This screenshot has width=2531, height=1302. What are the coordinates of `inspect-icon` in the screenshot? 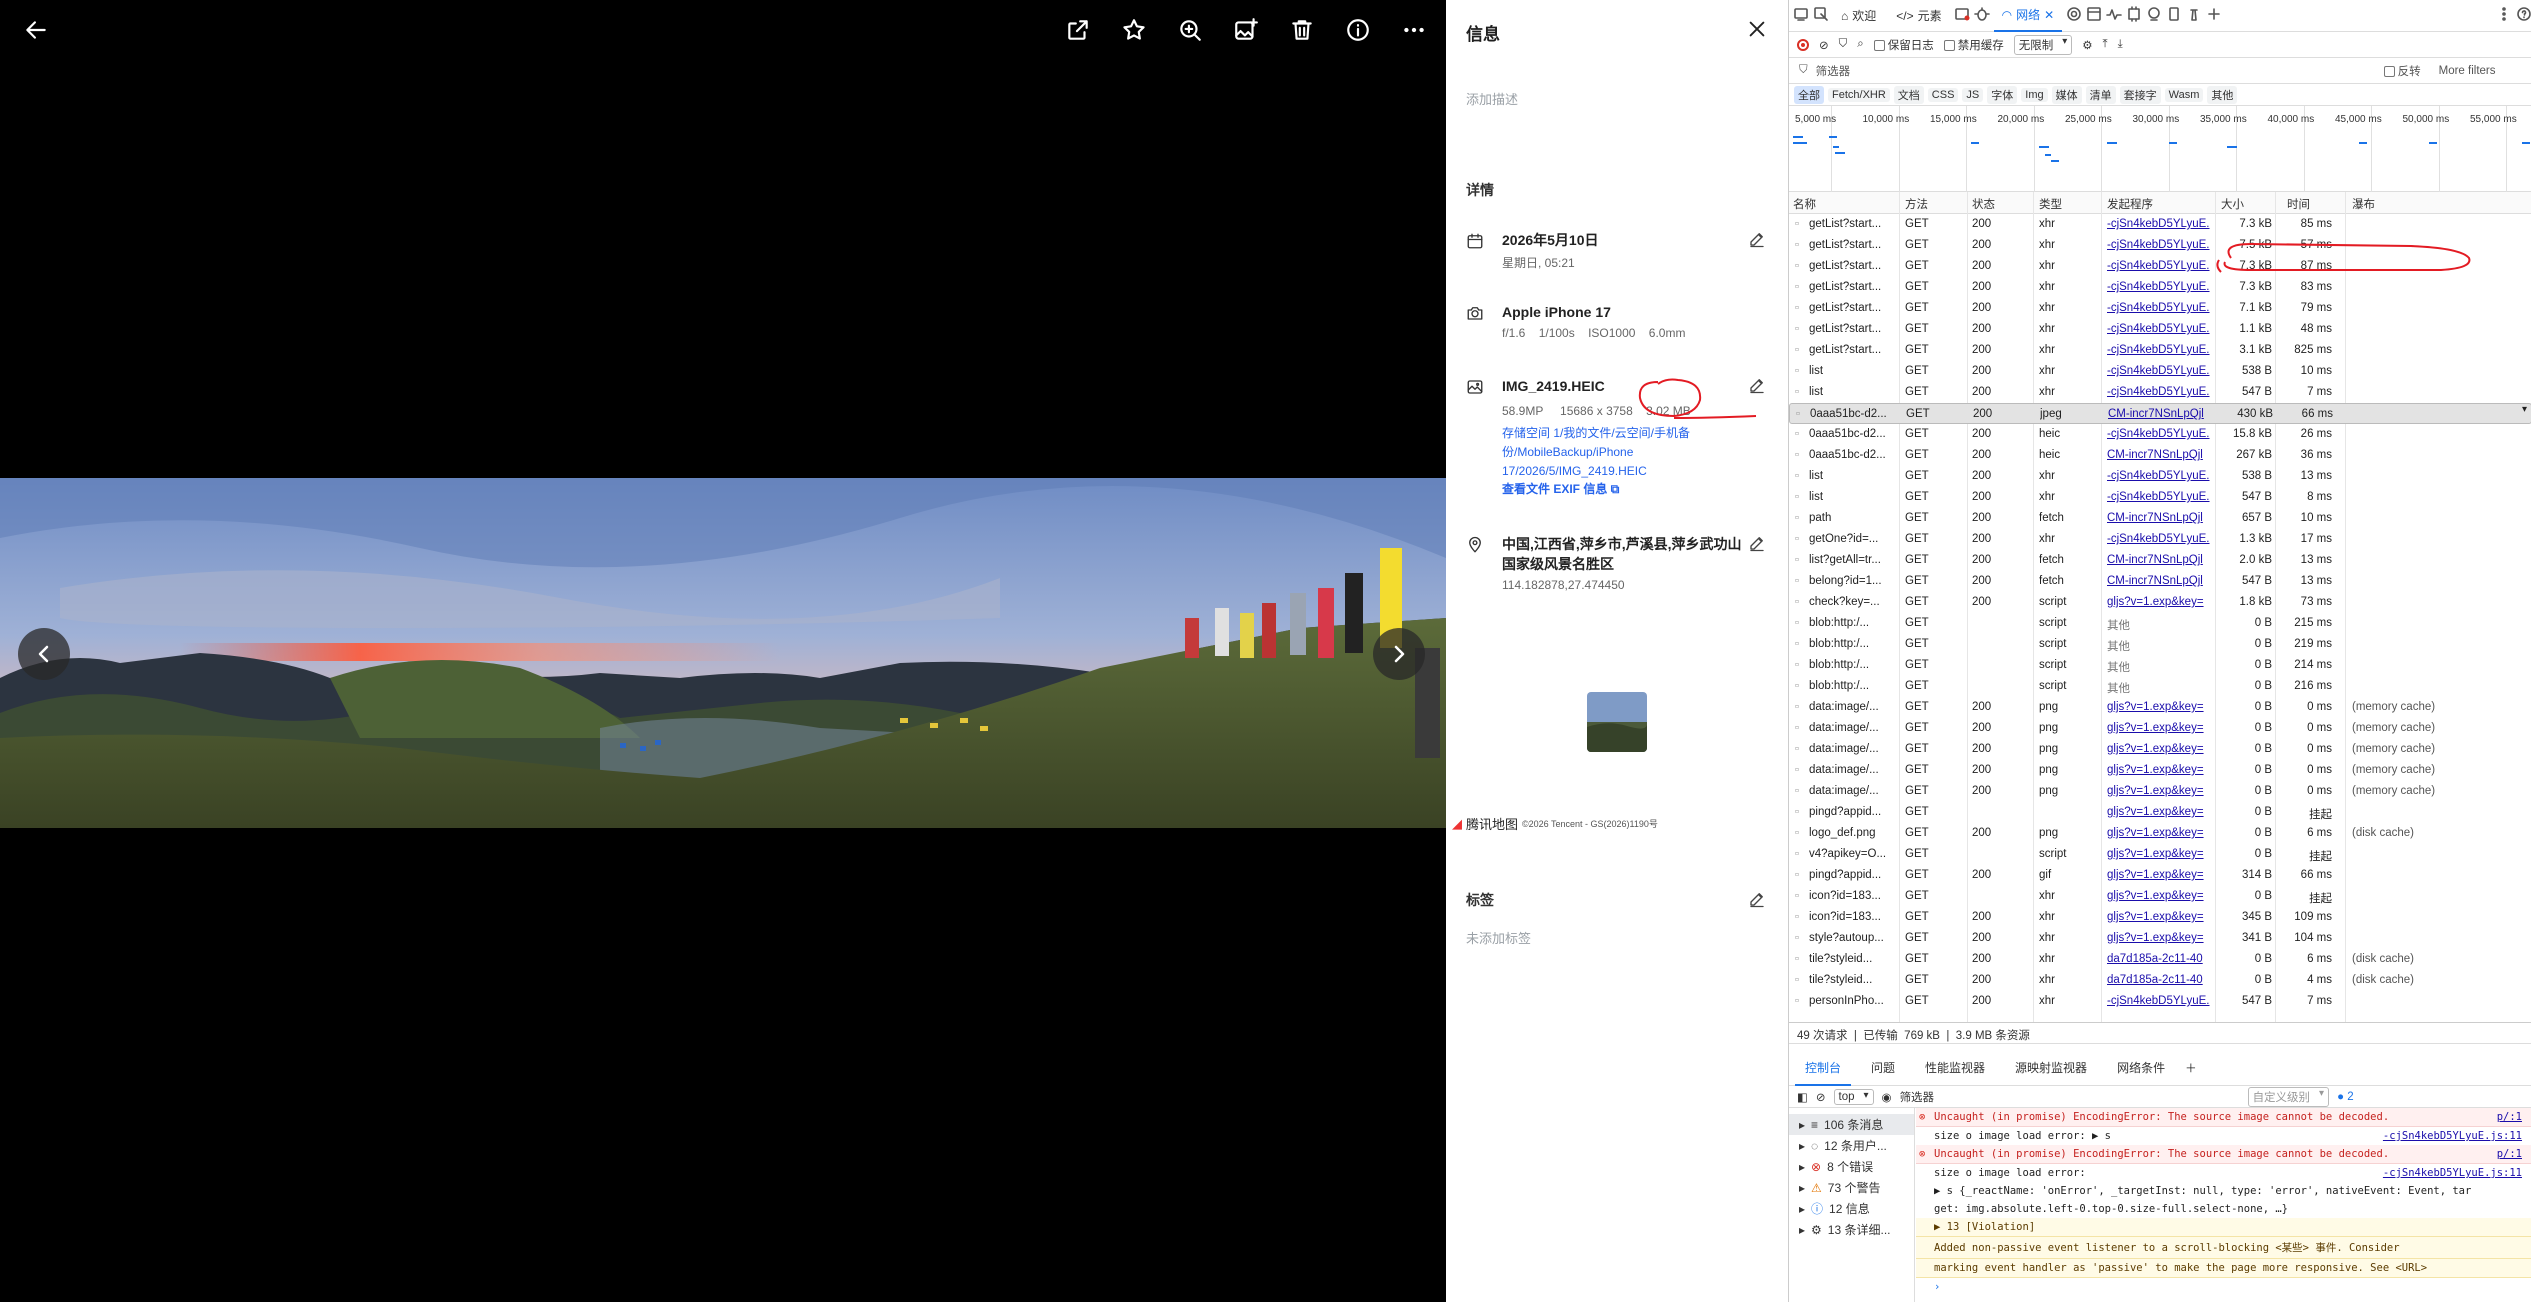 It's located at (1821, 15).